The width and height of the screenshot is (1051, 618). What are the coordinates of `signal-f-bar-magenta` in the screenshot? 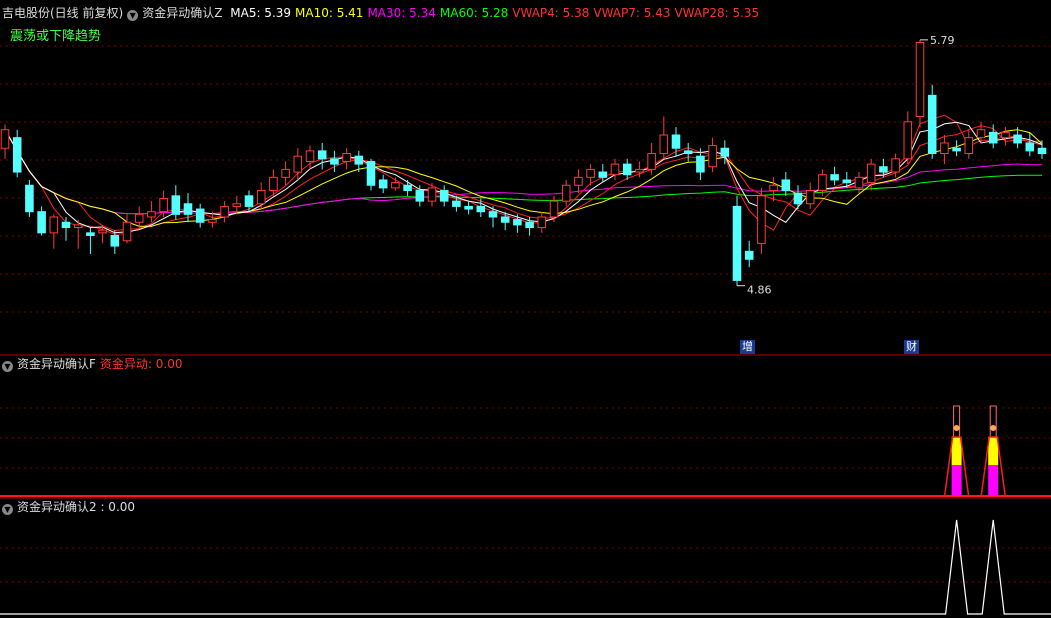 It's located at (993, 480).